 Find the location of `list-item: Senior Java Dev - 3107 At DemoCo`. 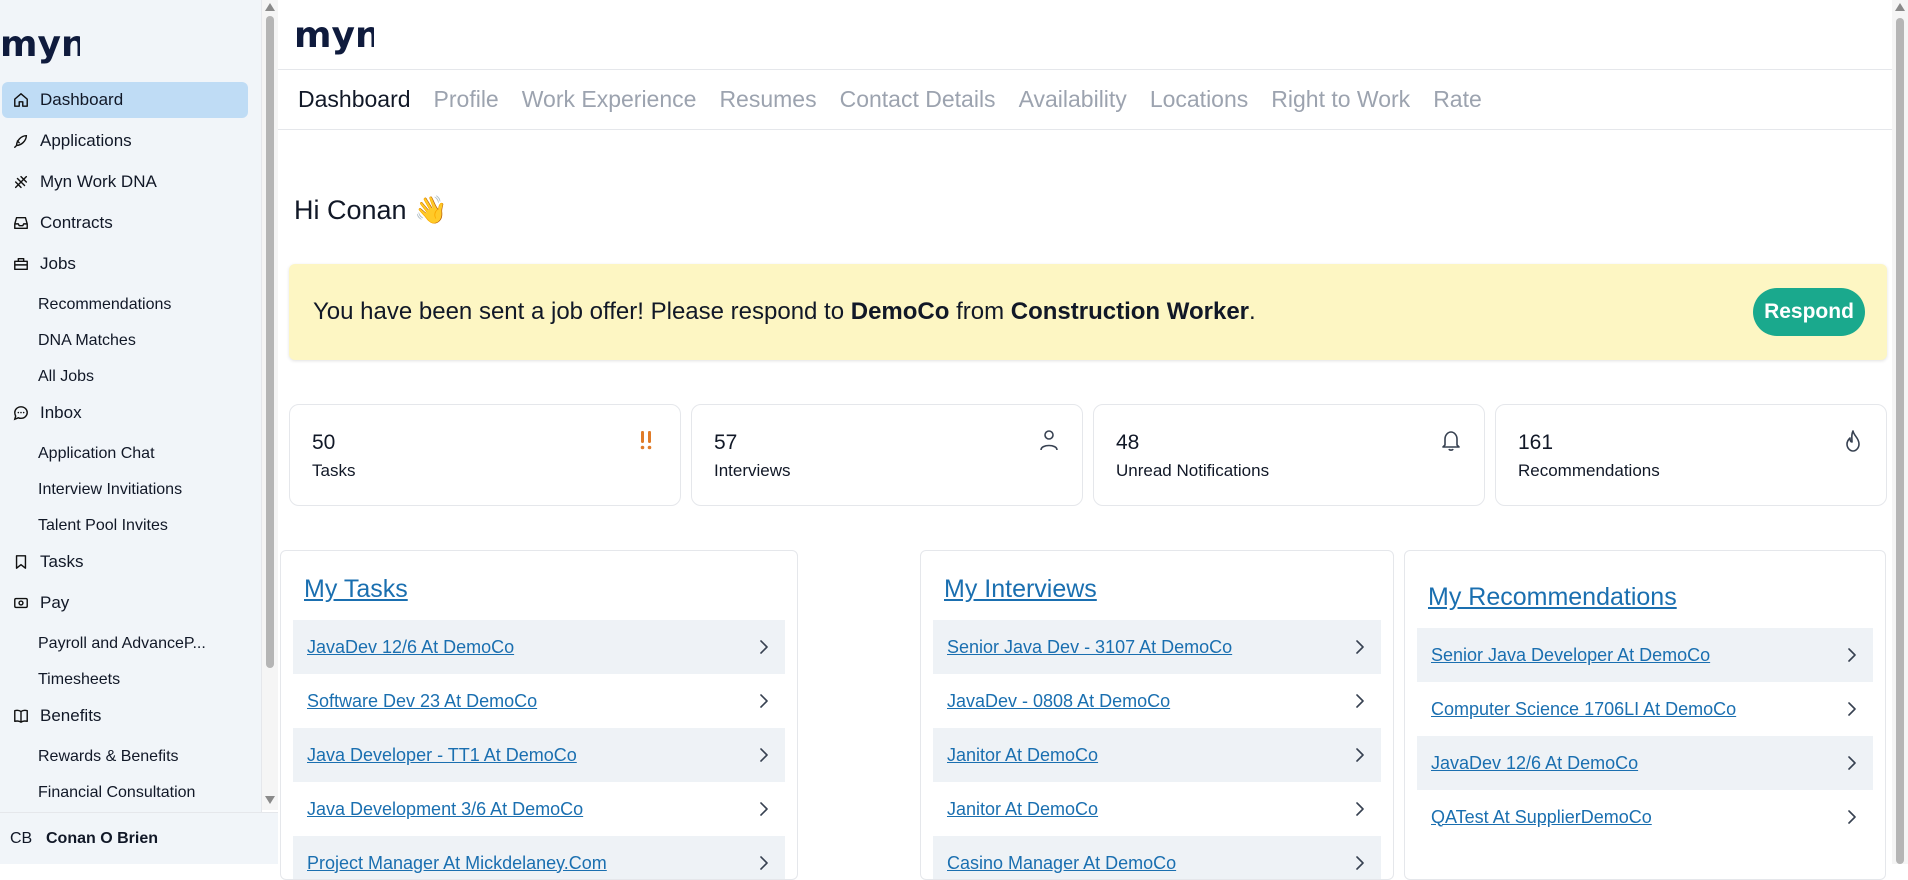

list-item: Senior Java Dev - 3107 At DemoCo is located at coordinates (1157, 647).